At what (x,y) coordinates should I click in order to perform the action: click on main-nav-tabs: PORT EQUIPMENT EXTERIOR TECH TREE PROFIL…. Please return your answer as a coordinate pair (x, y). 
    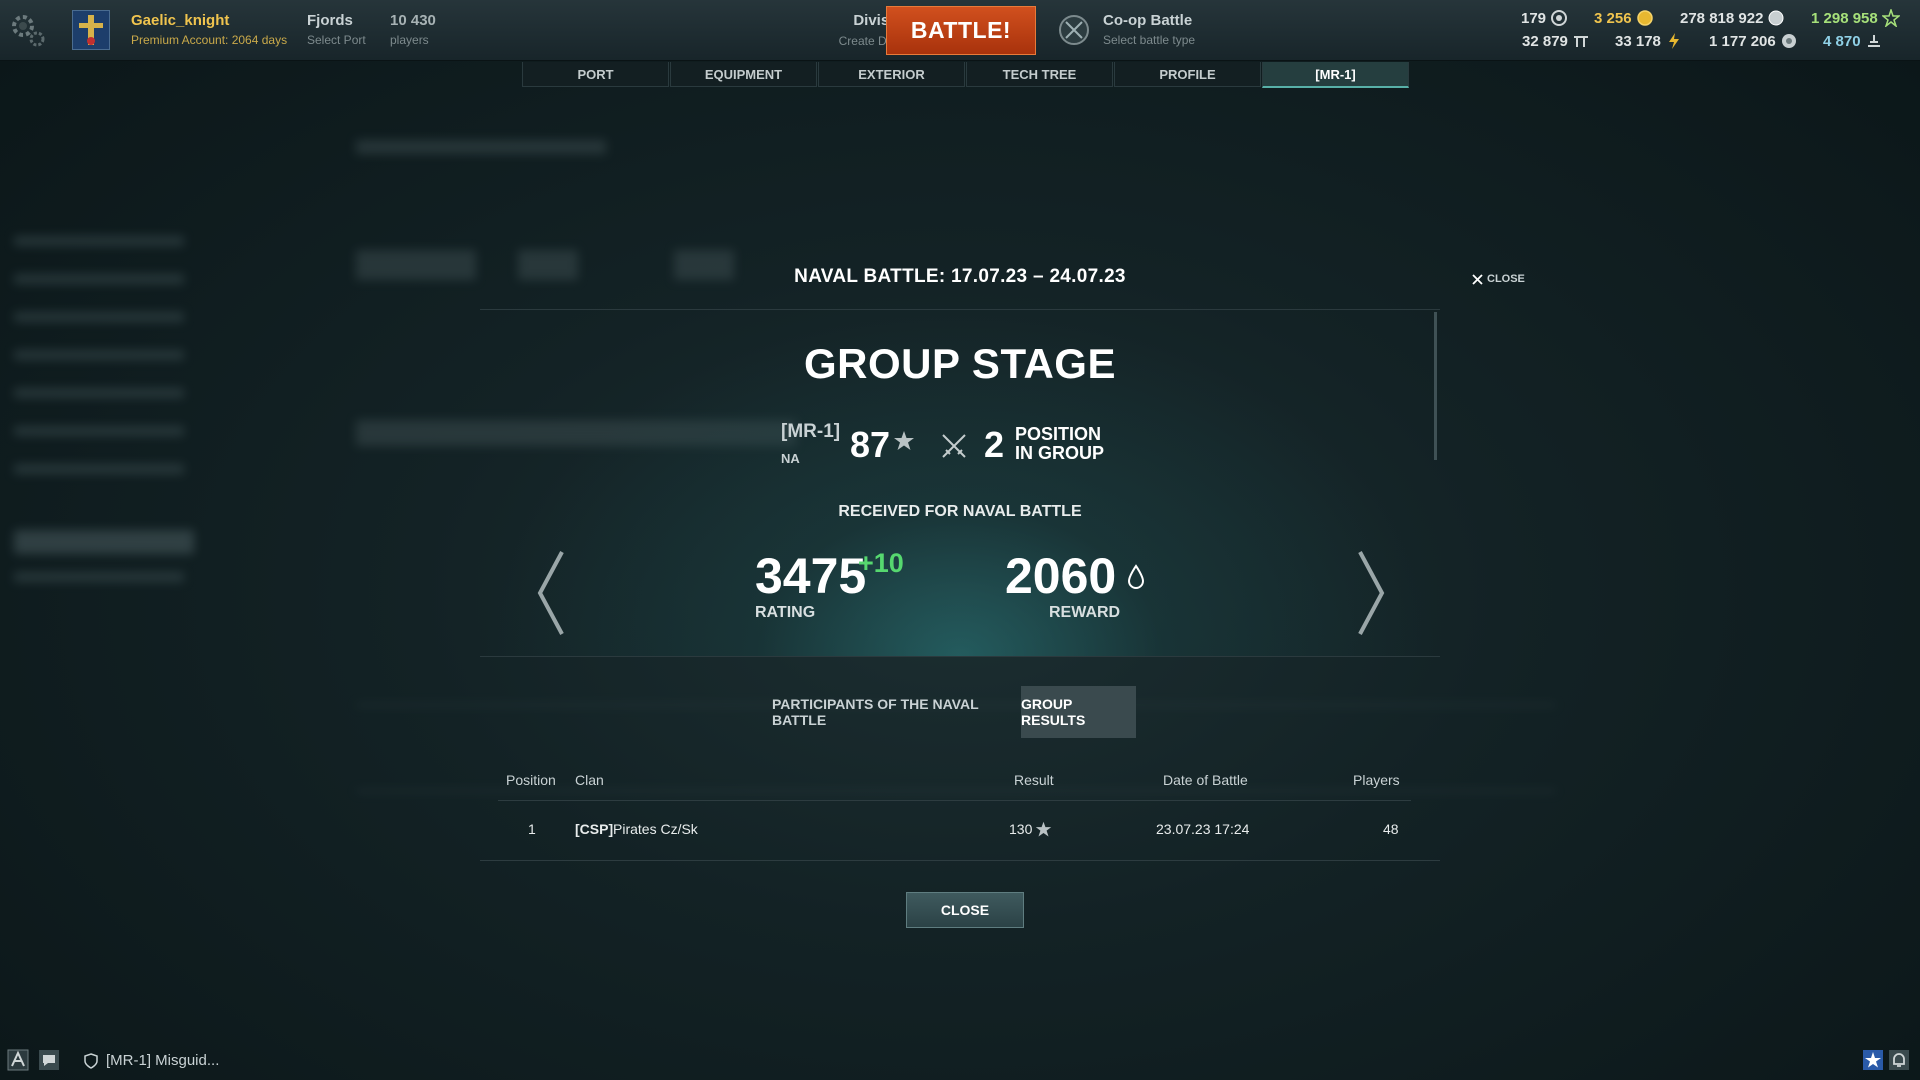
    Looking at the image, I should click on (966, 75).